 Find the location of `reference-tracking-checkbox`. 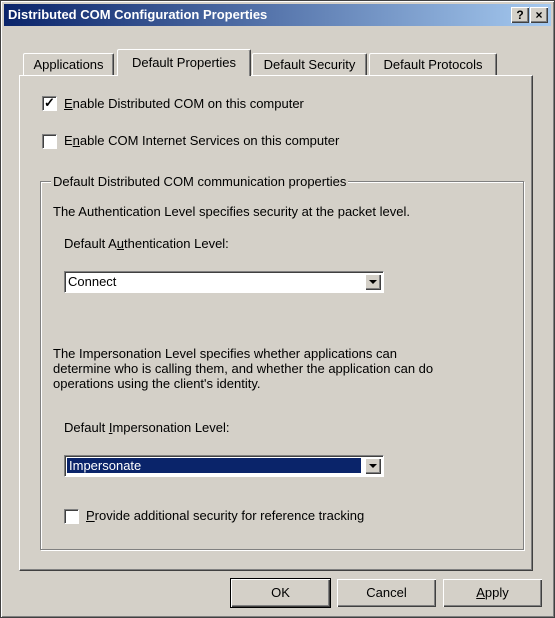

reference-tracking-checkbox is located at coordinates (71, 516).